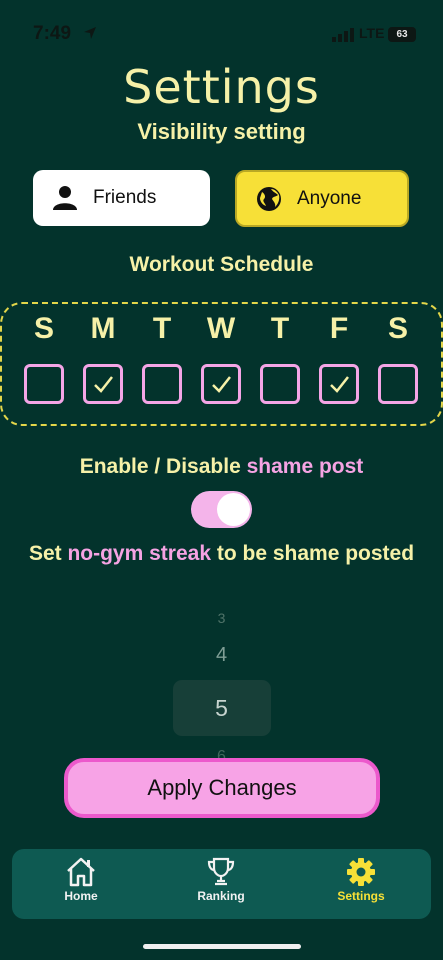 Image resolution: width=443 pixels, height=960 pixels. Describe the element at coordinates (221, 87) in the screenshot. I see `page-title: Settings` at that location.